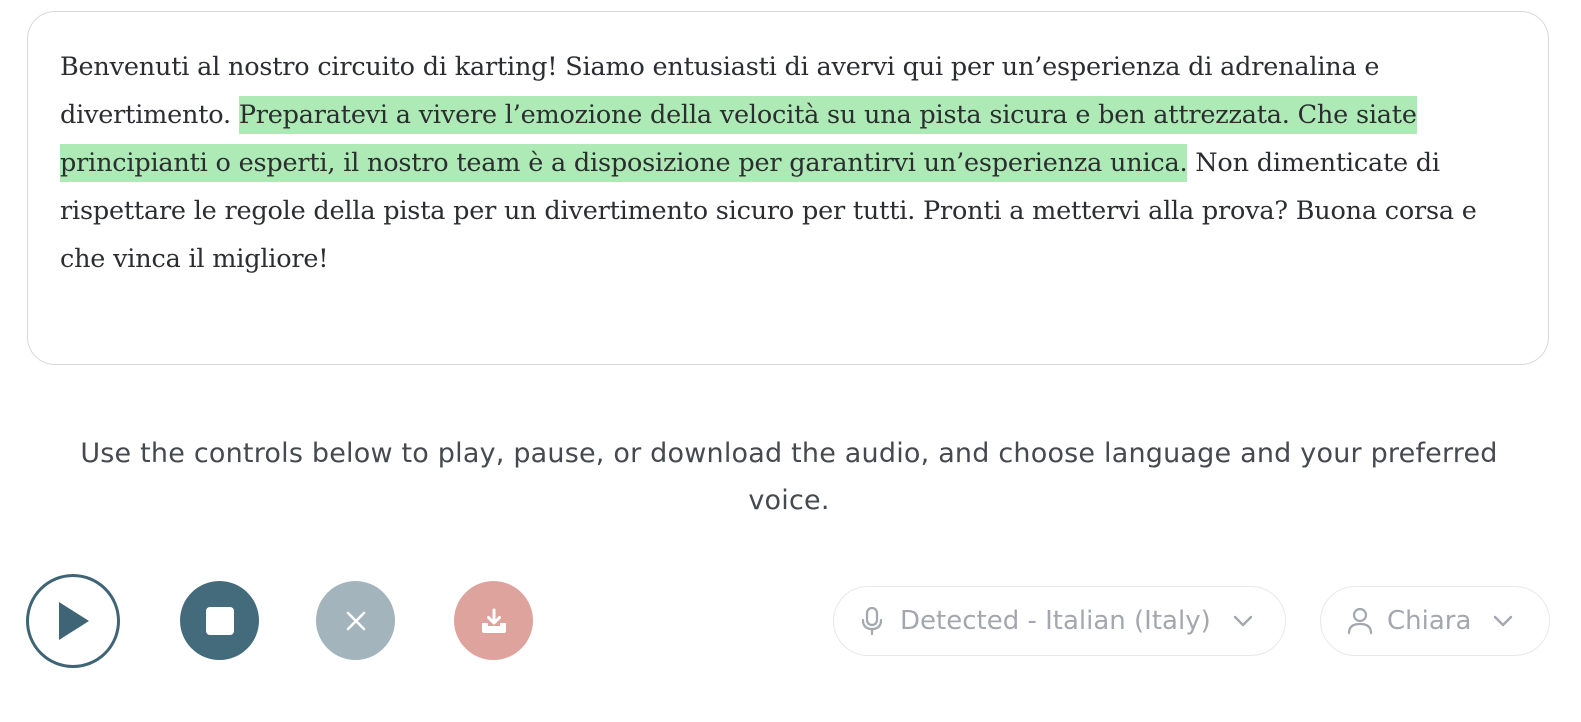 This screenshot has height=722, width=1581. I want to click on clear-button, so click(355, 620).